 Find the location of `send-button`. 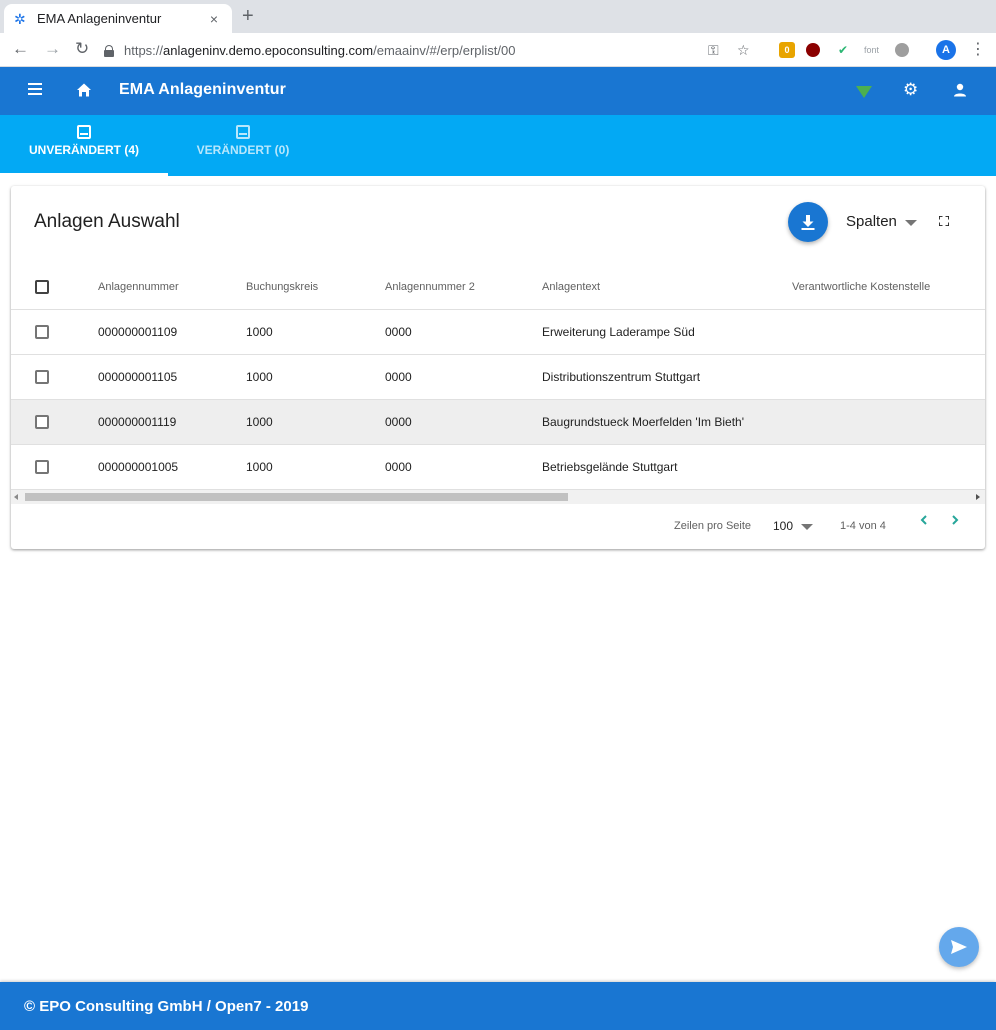

send-button is located at coordinates (959, 947).